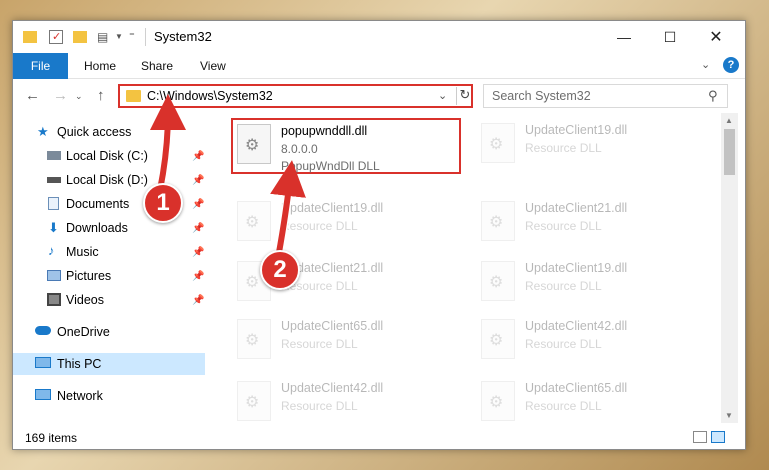  I want to click on refresh-icon: ↻, so click(464, 96).